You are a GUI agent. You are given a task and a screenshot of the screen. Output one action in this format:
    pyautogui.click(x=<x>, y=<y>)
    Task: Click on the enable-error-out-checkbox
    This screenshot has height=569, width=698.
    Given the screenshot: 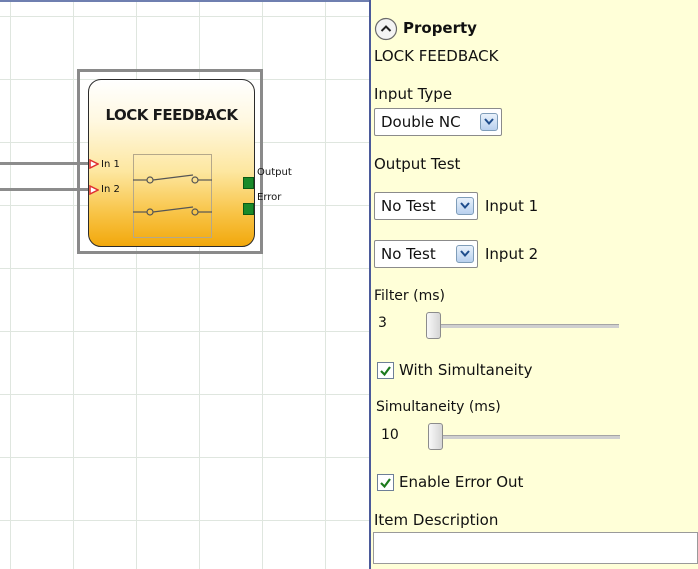 What is the action you would take?
    pyautogui.click(x=385, y=482)
    